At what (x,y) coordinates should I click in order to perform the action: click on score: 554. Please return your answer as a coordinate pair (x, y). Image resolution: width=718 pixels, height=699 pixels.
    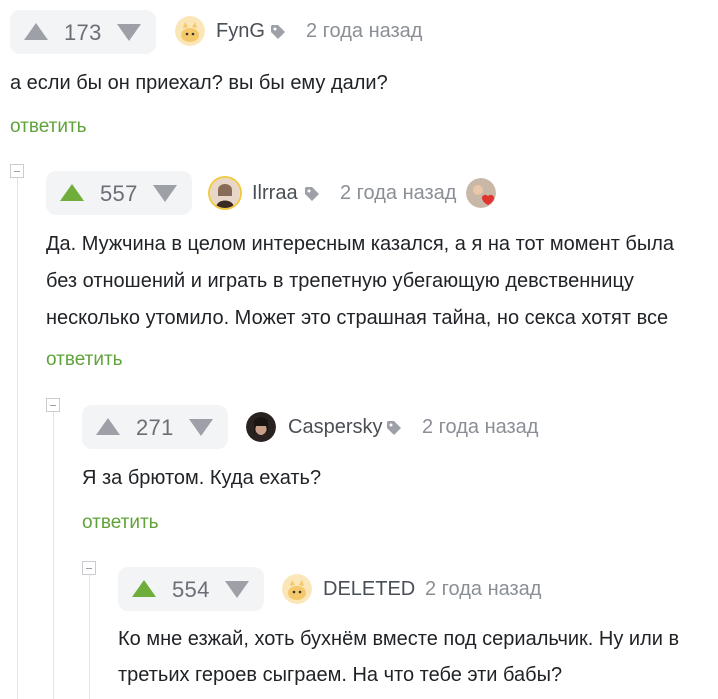
    Looking at the image, I should click on (191, 589).